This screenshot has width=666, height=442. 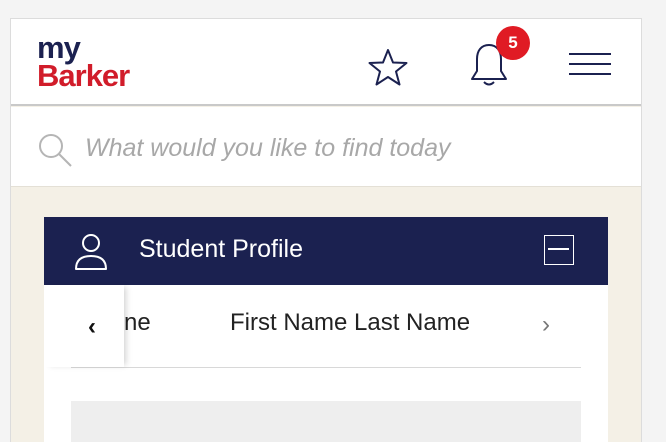 I want to click on chevron-left-icon: ‹, so click(x=92, y=326).